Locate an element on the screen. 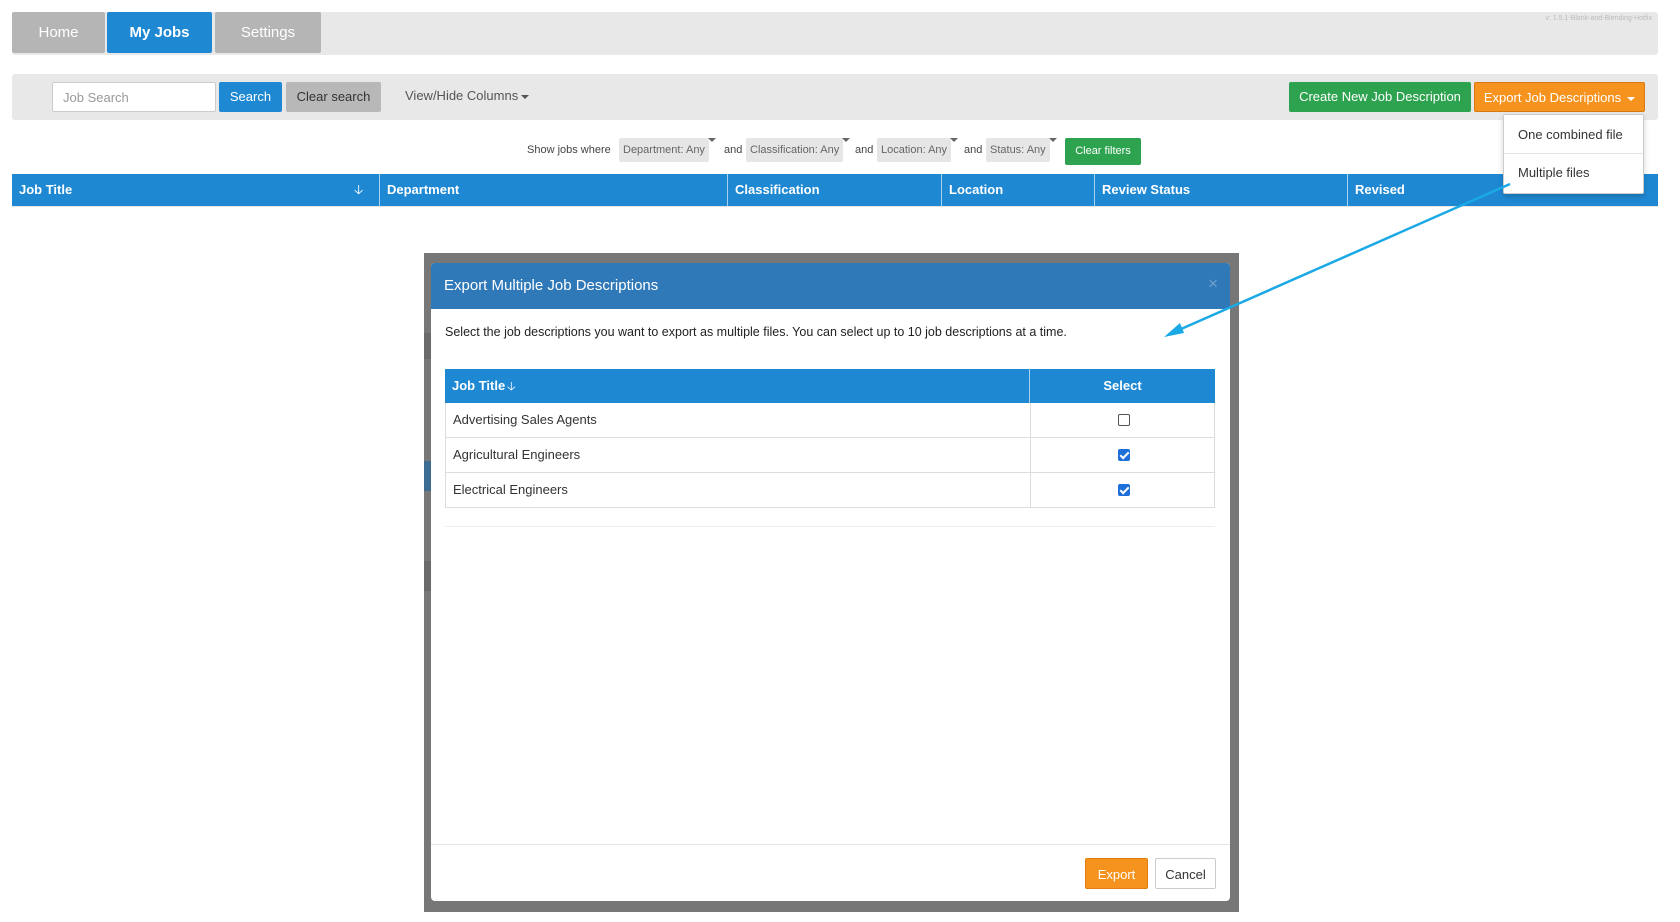  version-label: v: 1.5.1-Blank-and-Blending-Hotfix is located at coordinates (1598, 18).